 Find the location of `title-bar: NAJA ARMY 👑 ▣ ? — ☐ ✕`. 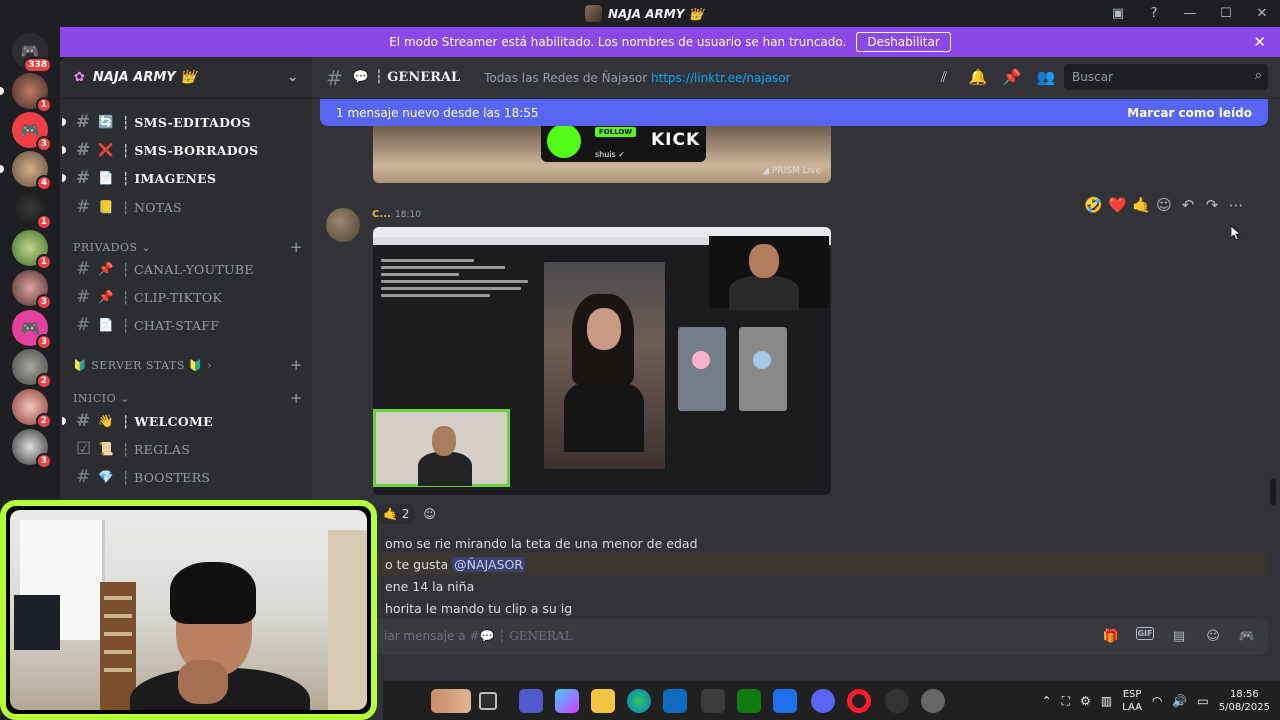

title-bar: NAJA ARMY 👑 ▣ ? — ☐ ✕ is located at coordinates (640, 13).